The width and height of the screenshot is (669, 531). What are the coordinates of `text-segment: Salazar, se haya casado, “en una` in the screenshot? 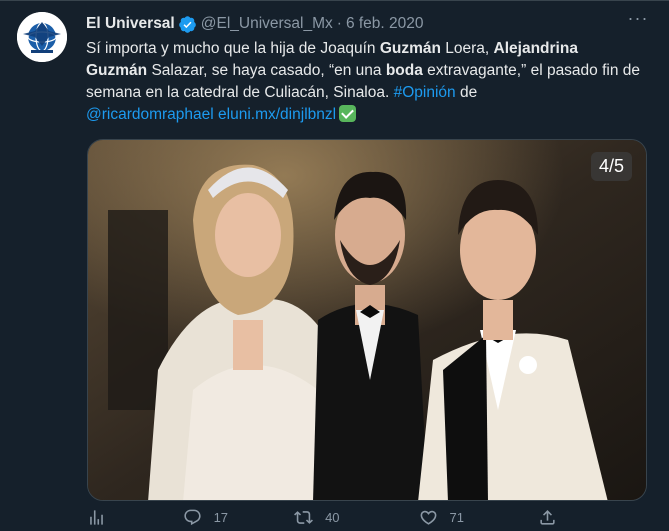 It's located at (266, 70).